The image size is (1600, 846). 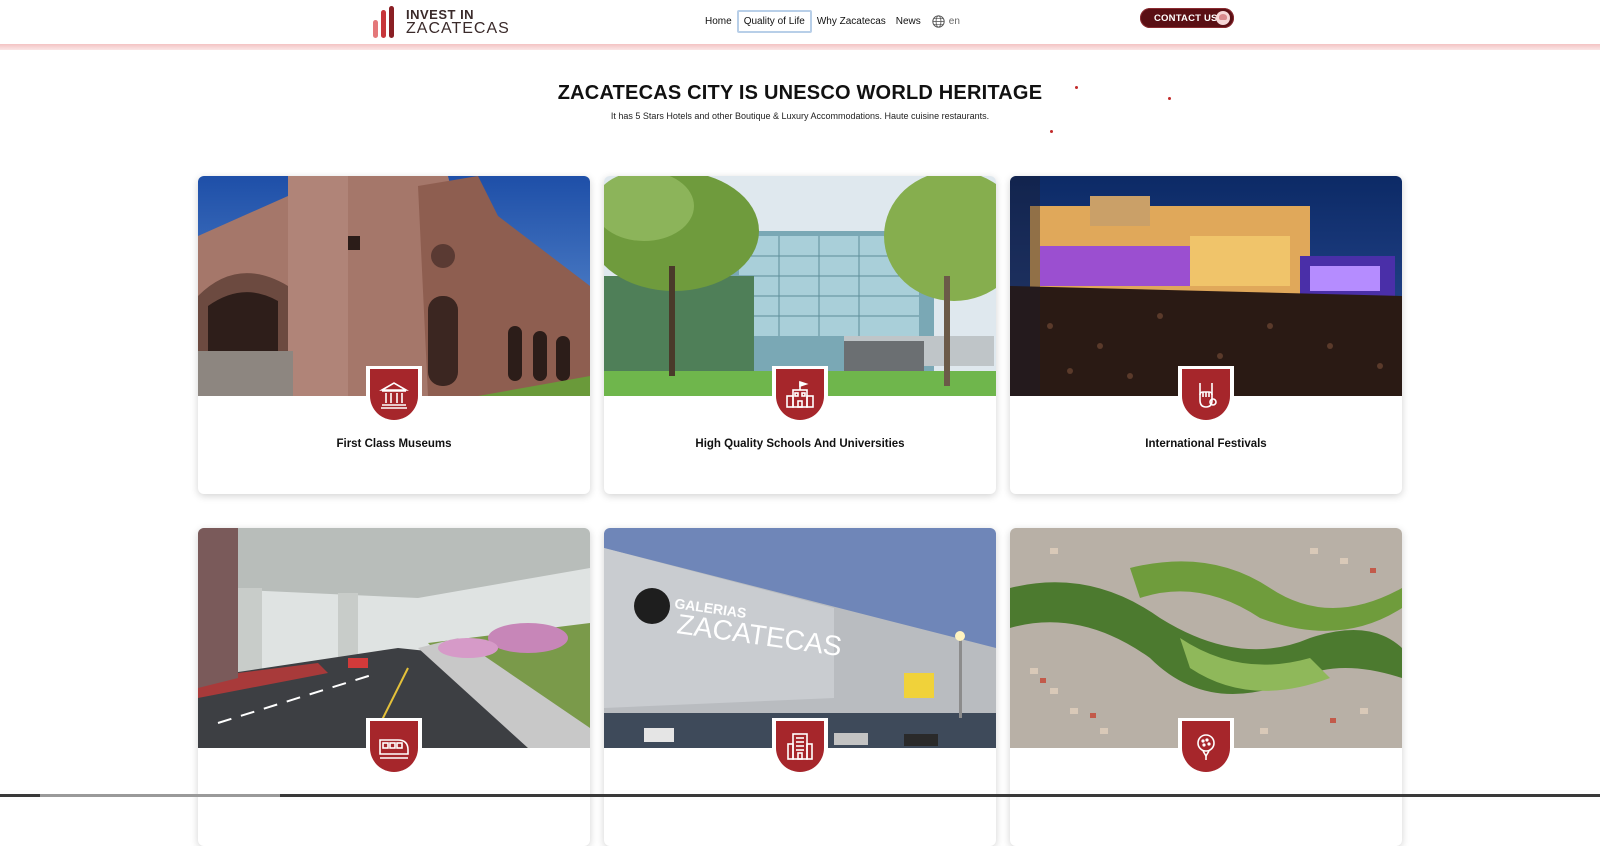 I want to click on contact-us-label: CONTACT US, so click(x=1186, y=18).